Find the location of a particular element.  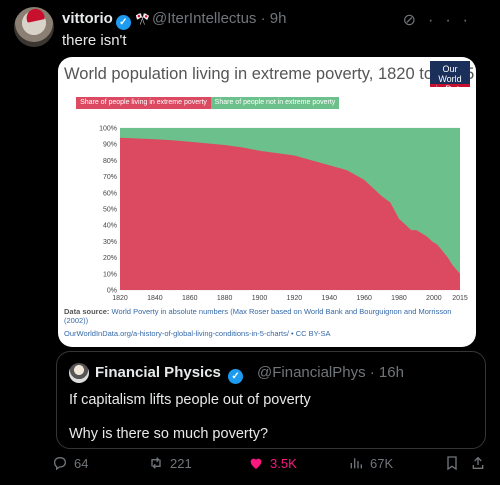

bookmark-button is located at coordinates (452, 463).